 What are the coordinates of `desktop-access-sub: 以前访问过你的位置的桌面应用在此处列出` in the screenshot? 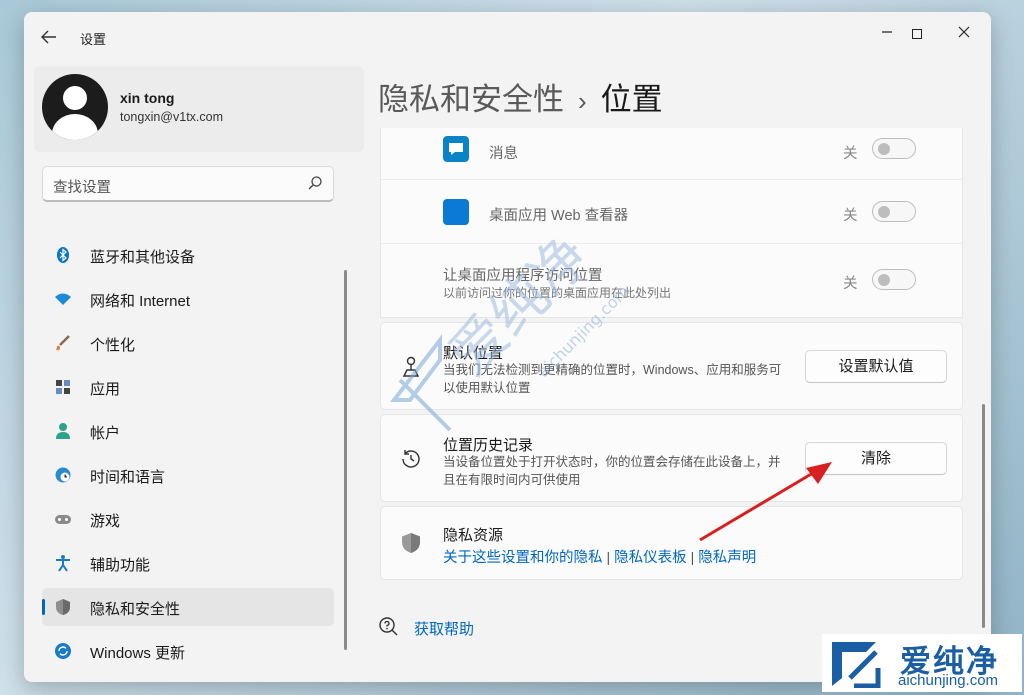 It's located at (557, 293).